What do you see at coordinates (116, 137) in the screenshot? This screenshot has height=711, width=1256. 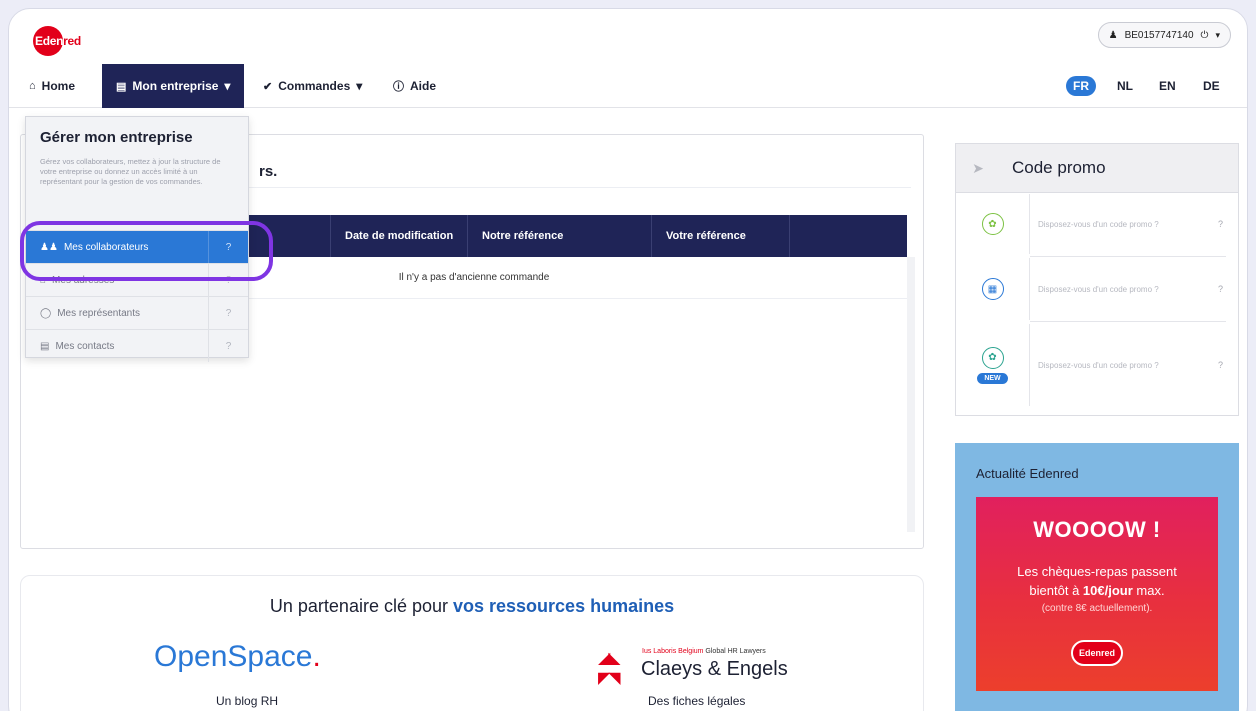 I see `dropdown-title: Gérer mon entreprise` at bounding box center [116, 137].